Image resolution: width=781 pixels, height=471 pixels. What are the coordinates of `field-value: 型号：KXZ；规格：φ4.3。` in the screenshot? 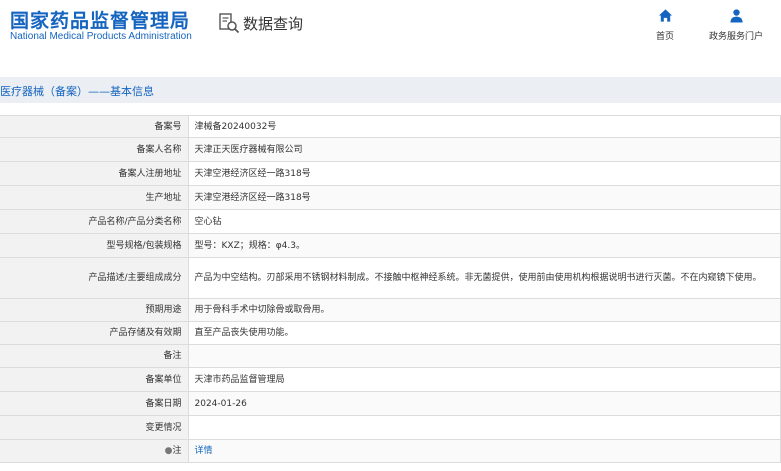 It's located at (484, 245).